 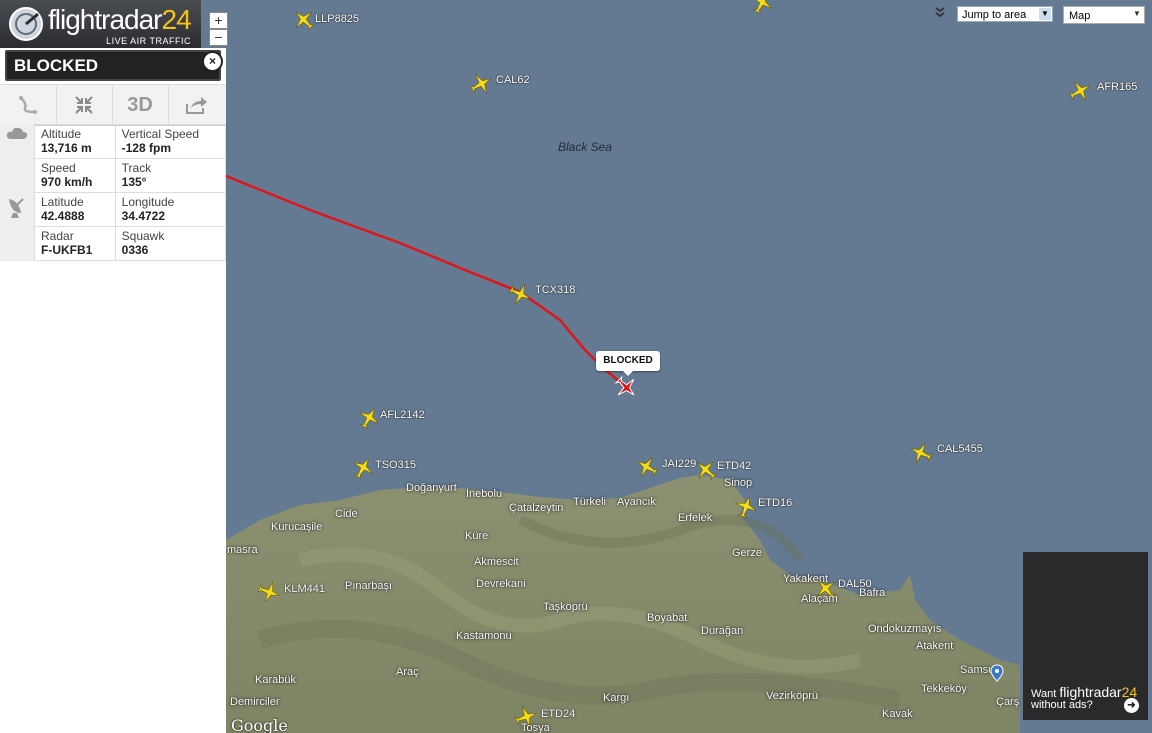 I want to click on map-type-value: Map, so click(x=1080, y=16).